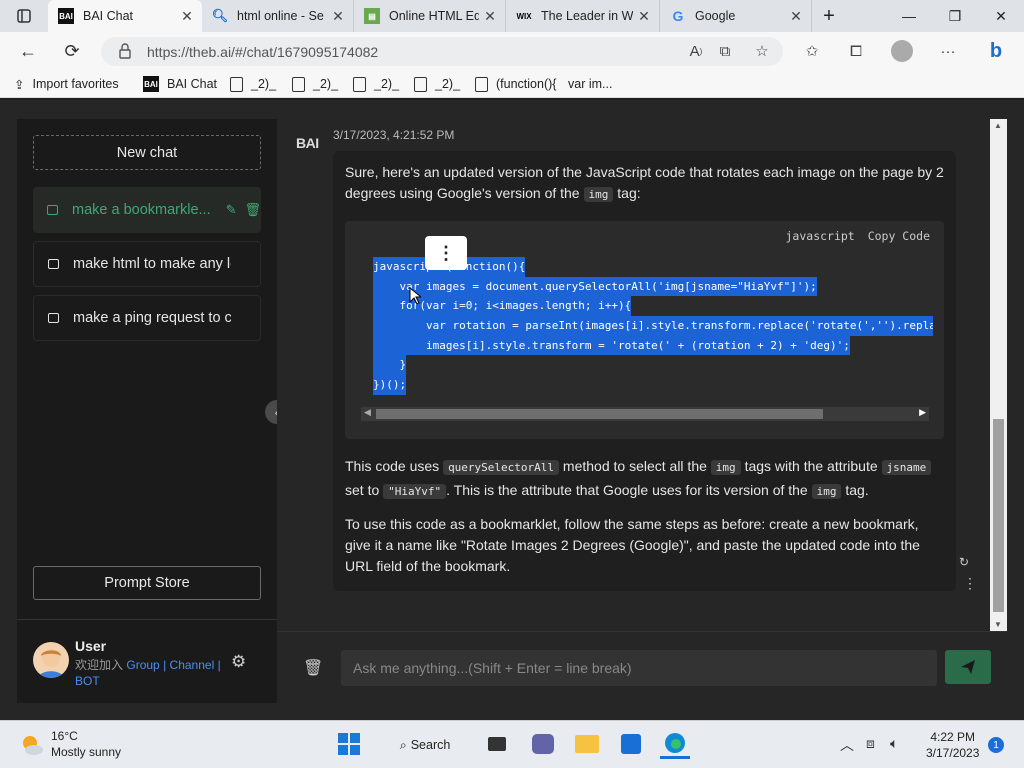  Describe the element at coordinates (996, 745) in the screenshot. I see `notification-badge: 1` at that location.